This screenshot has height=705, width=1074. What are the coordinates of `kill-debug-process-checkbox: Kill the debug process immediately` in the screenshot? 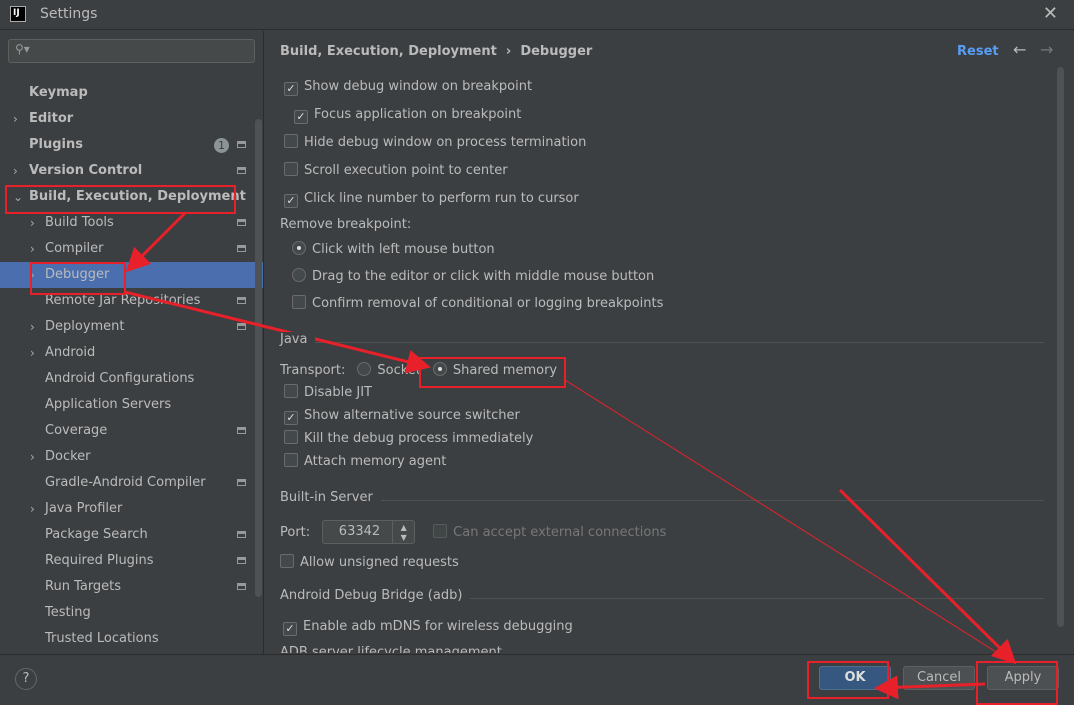 It's located at (408, 439).